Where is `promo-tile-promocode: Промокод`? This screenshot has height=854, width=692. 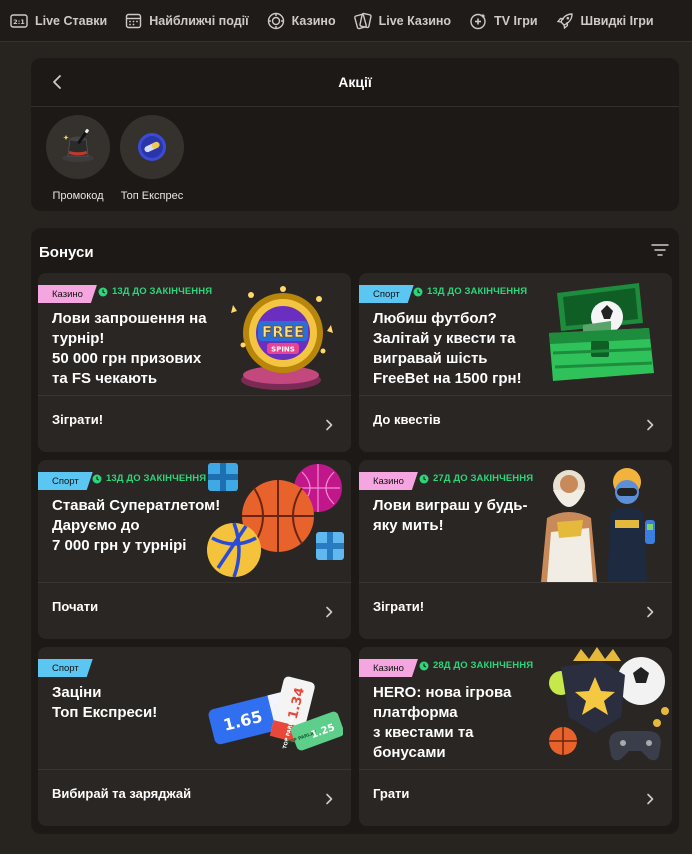 promo-tile-promocode: Промокод is located at coordinates (78, 158).